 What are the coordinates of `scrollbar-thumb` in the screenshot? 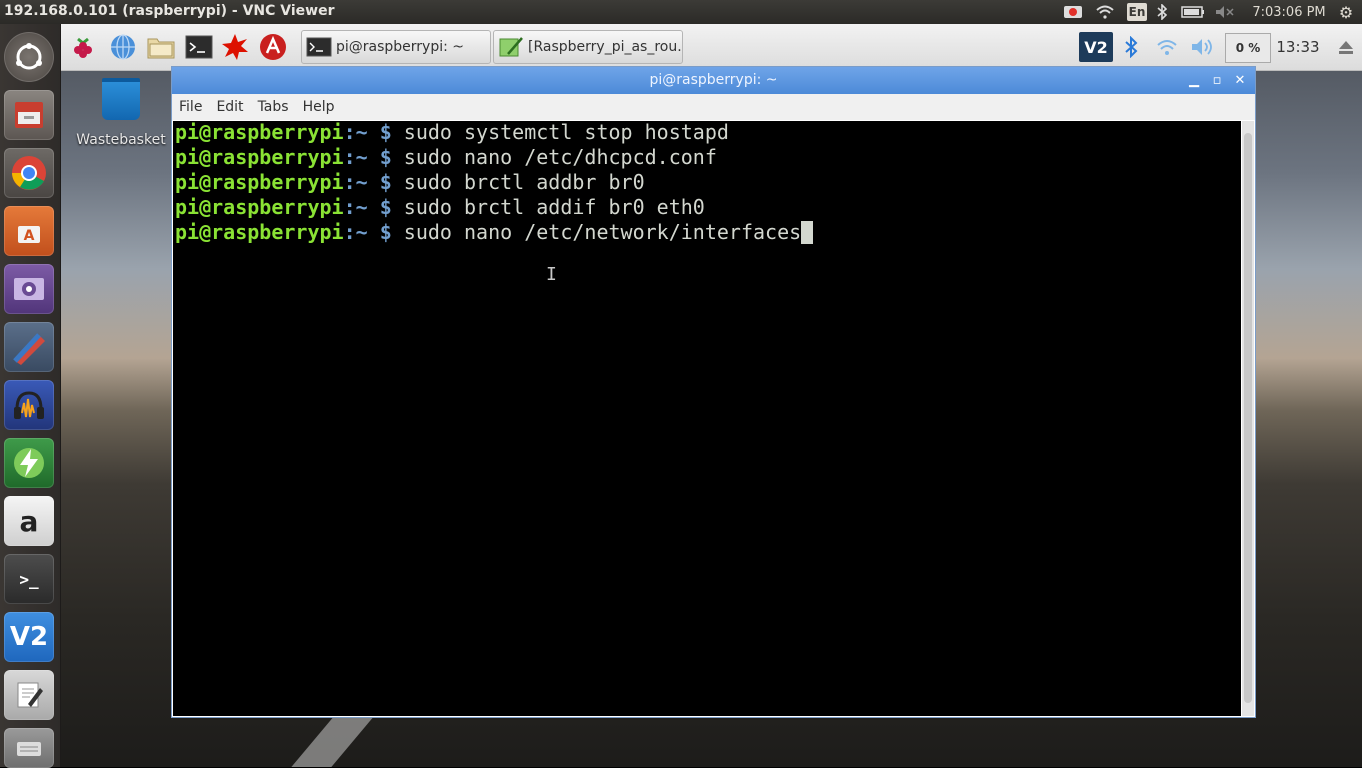 It's located at (1248, 418).